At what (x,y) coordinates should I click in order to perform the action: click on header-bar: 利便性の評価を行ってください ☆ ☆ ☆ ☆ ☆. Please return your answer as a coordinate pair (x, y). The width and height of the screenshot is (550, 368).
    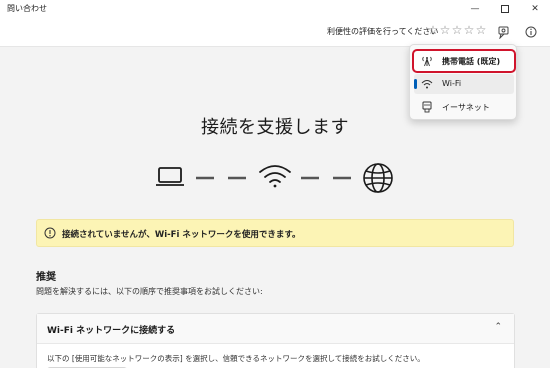
    Looking at the image, I should click on (275, 32).